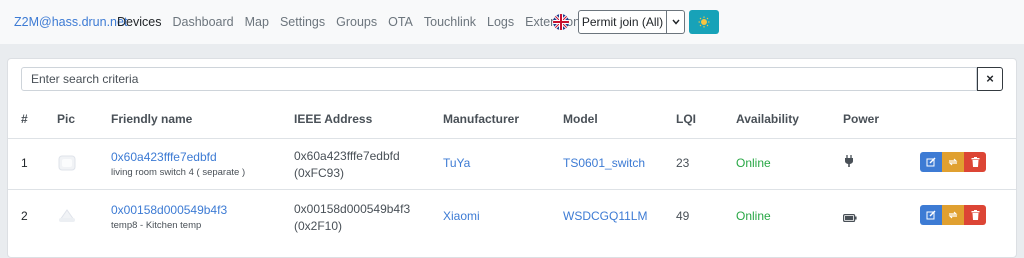 The image size is (1024, 258). What do you see at coordinates (24, 119) in the screenshot?
I see `col-header-index: #` at bounding box center [24, 119].